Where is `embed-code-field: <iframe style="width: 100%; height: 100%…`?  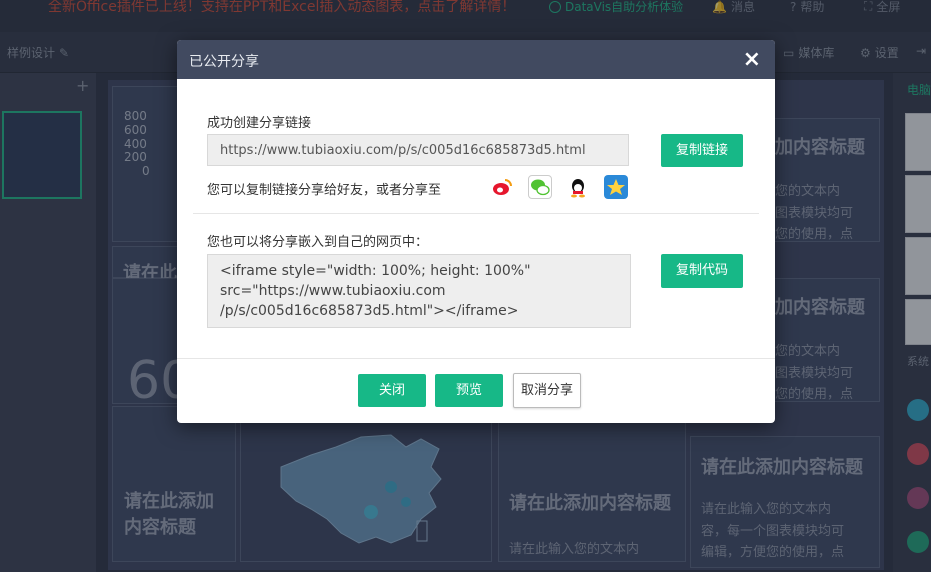 embed-code-field: <iframe style="width: 100%; height: 100%… is located at coordinates (419, 291).